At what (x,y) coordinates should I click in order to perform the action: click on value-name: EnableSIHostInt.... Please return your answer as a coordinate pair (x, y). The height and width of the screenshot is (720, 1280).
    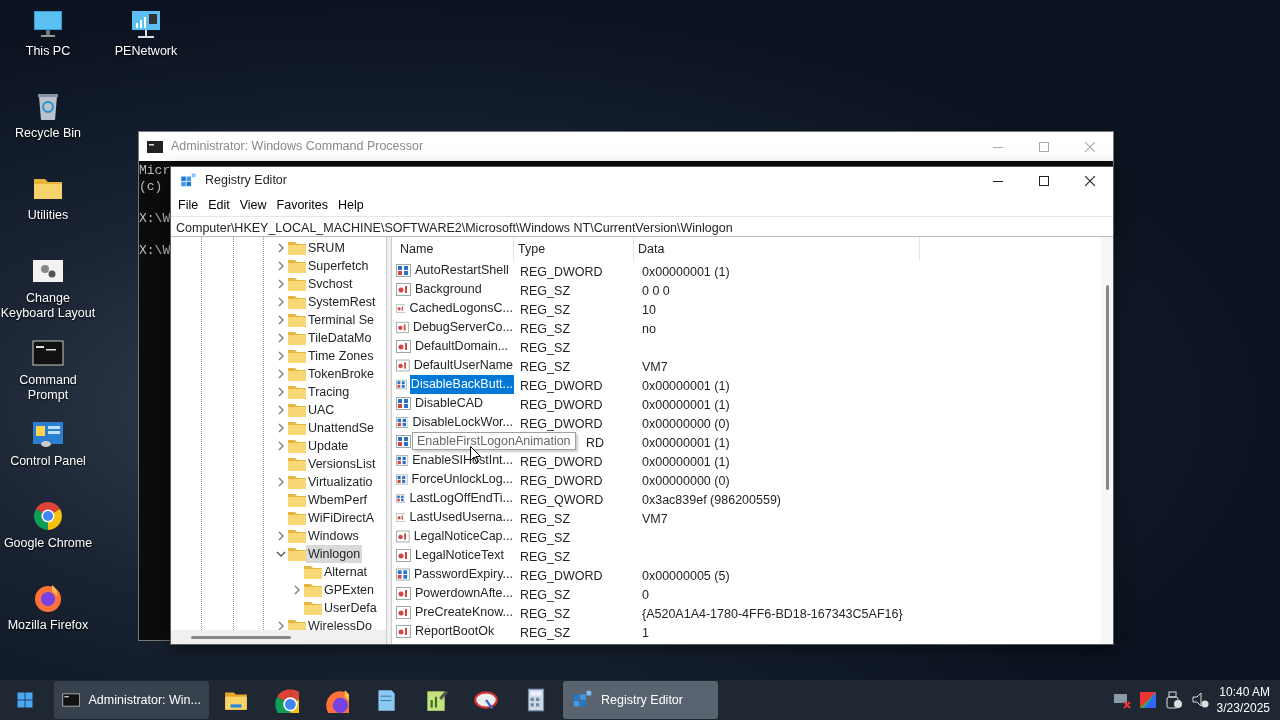
    Looking at the image, I should click on (462, 460).